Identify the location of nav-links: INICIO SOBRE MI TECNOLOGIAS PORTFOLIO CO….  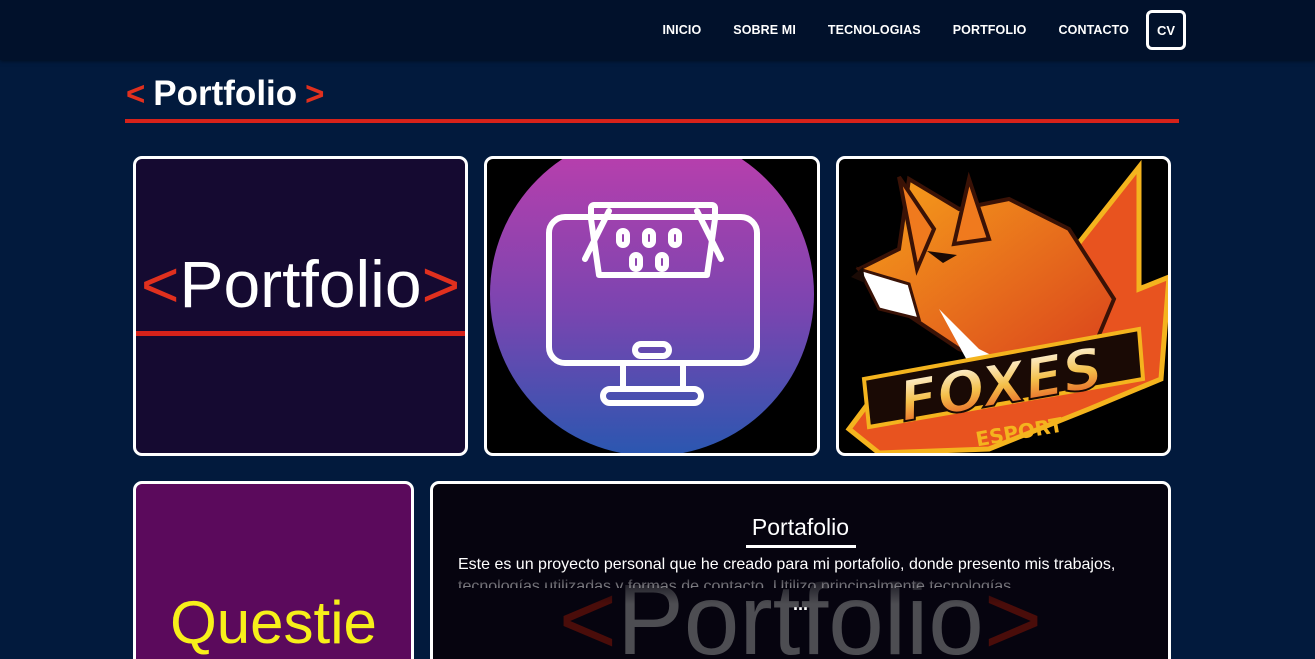
(924, 30).